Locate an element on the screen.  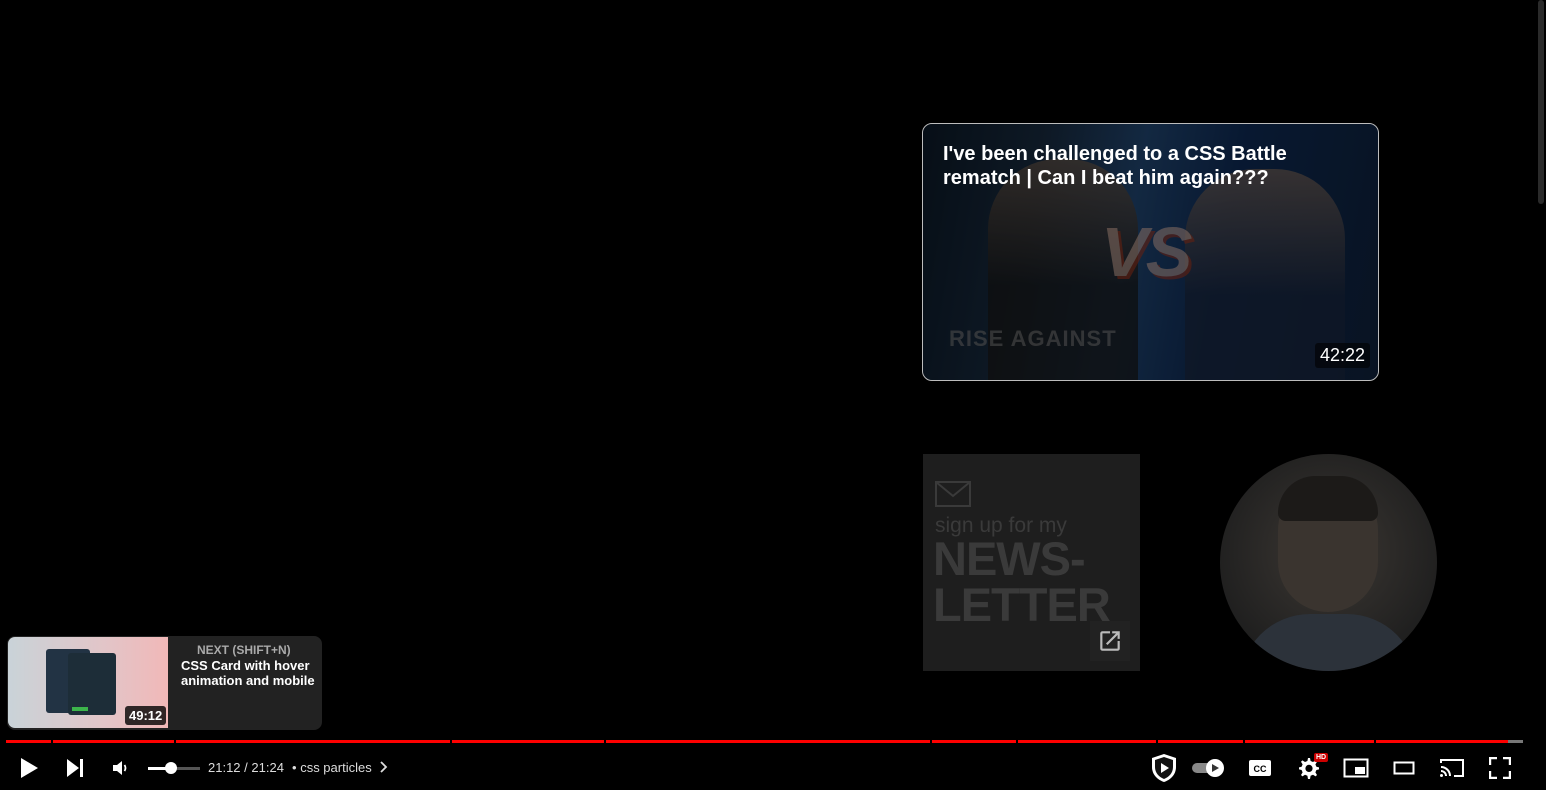
autoplay-toggle is located at coordinates (1209, 768).